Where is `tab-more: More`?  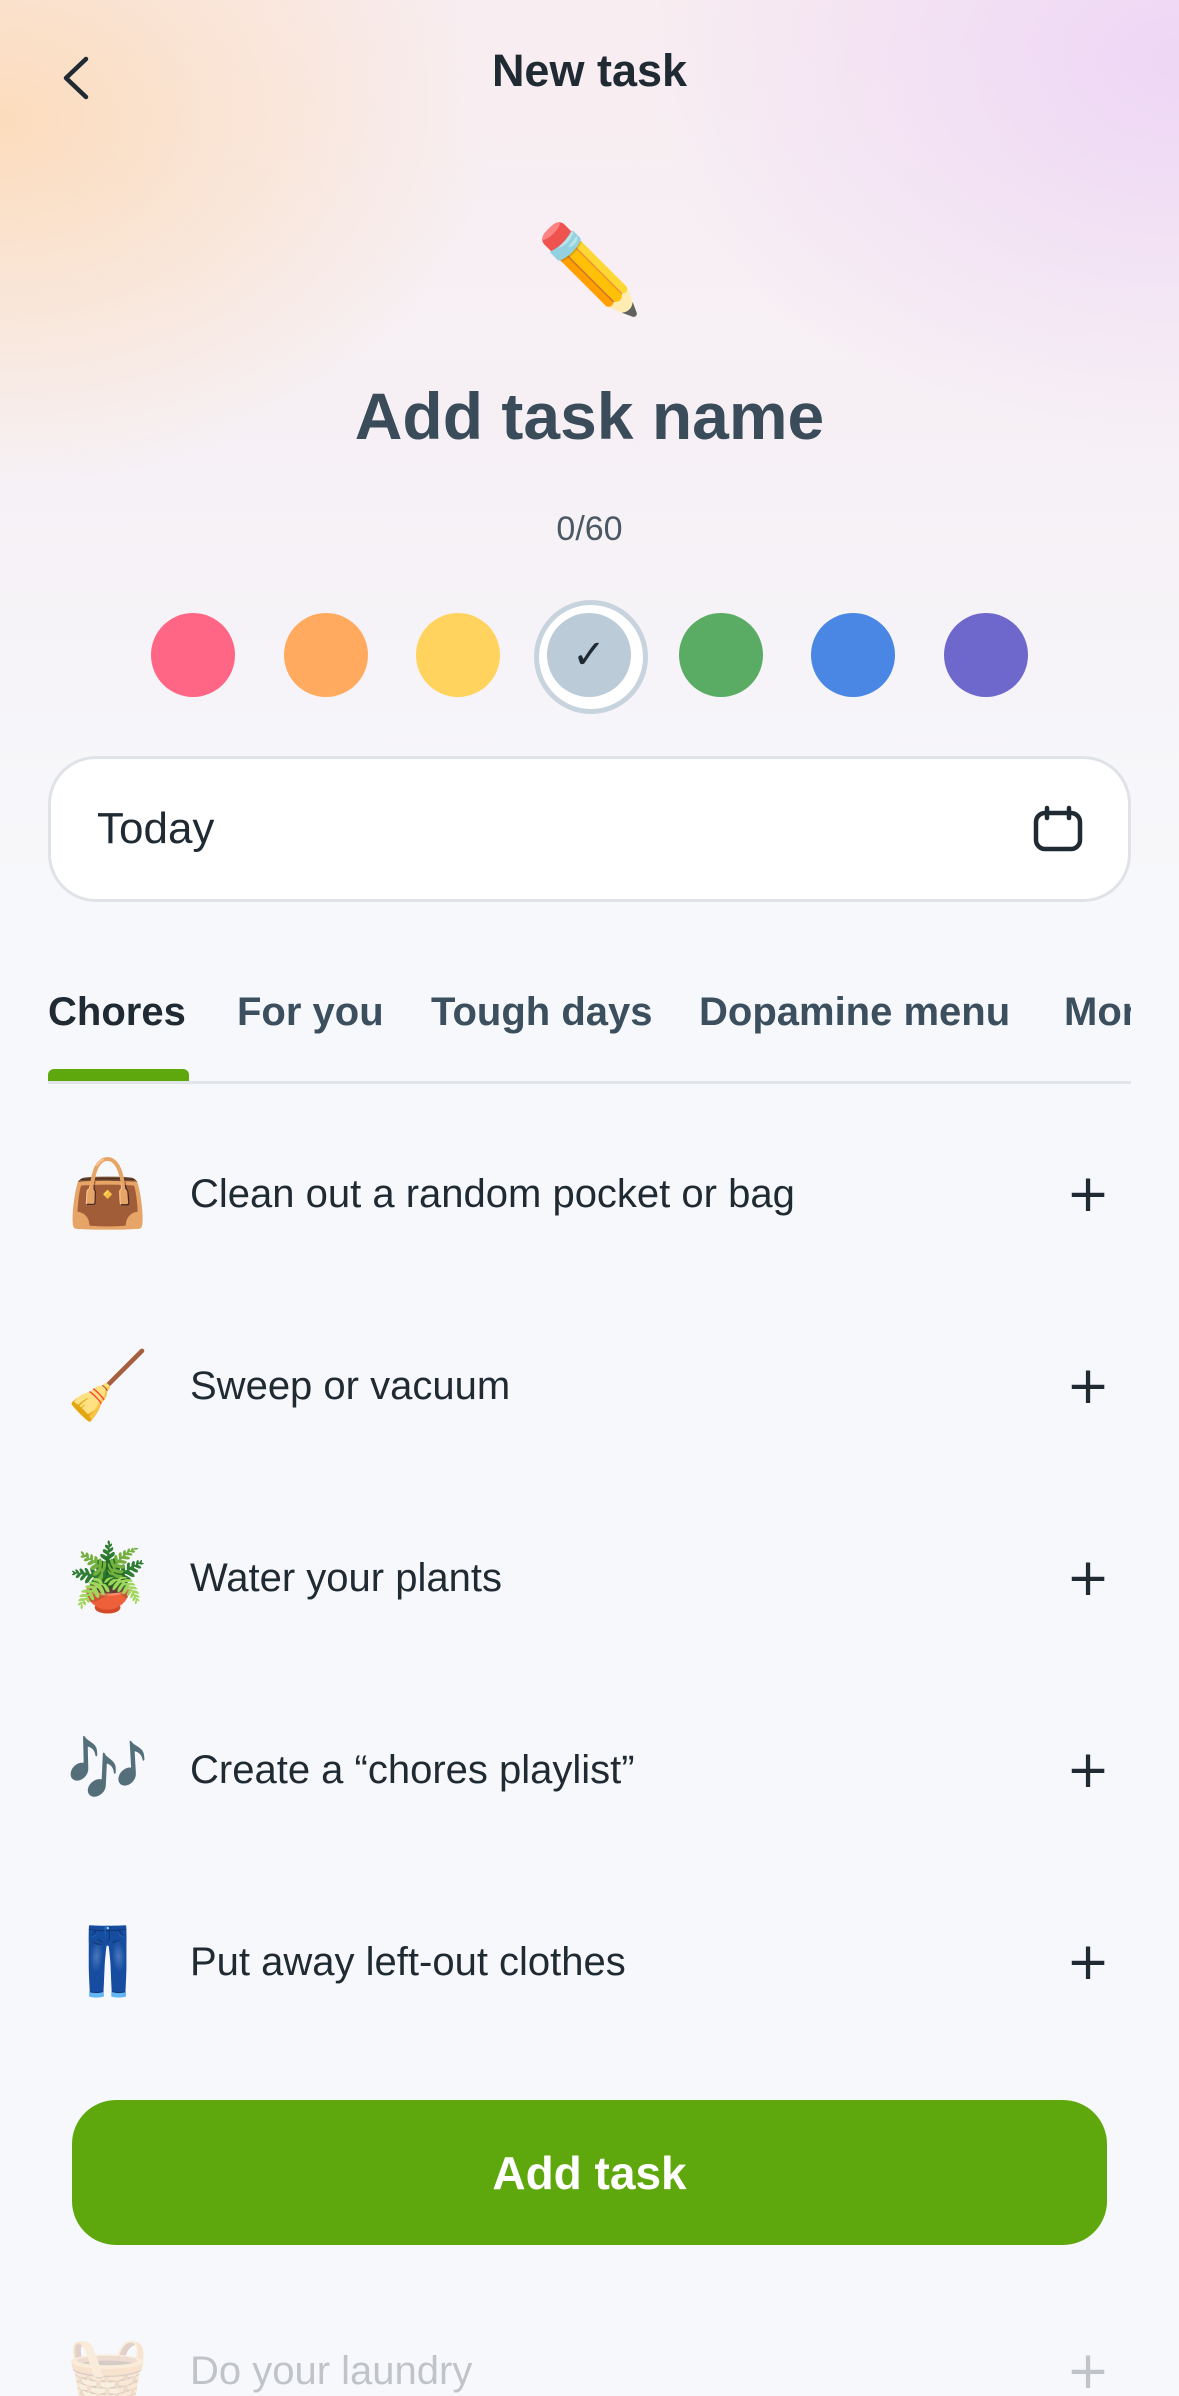 tab-more: More is located at coordinates (1097, 1028).